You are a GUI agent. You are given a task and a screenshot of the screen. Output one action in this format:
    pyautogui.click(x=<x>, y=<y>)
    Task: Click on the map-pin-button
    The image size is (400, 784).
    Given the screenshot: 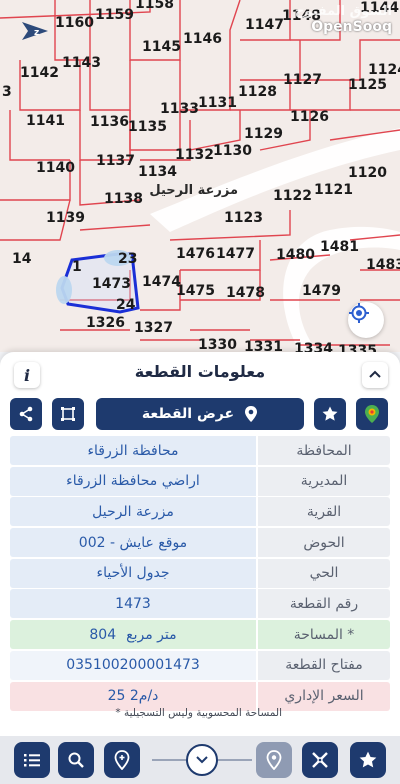 What is the action you would take?
    pyautogui.click(x=274, y=760)
    